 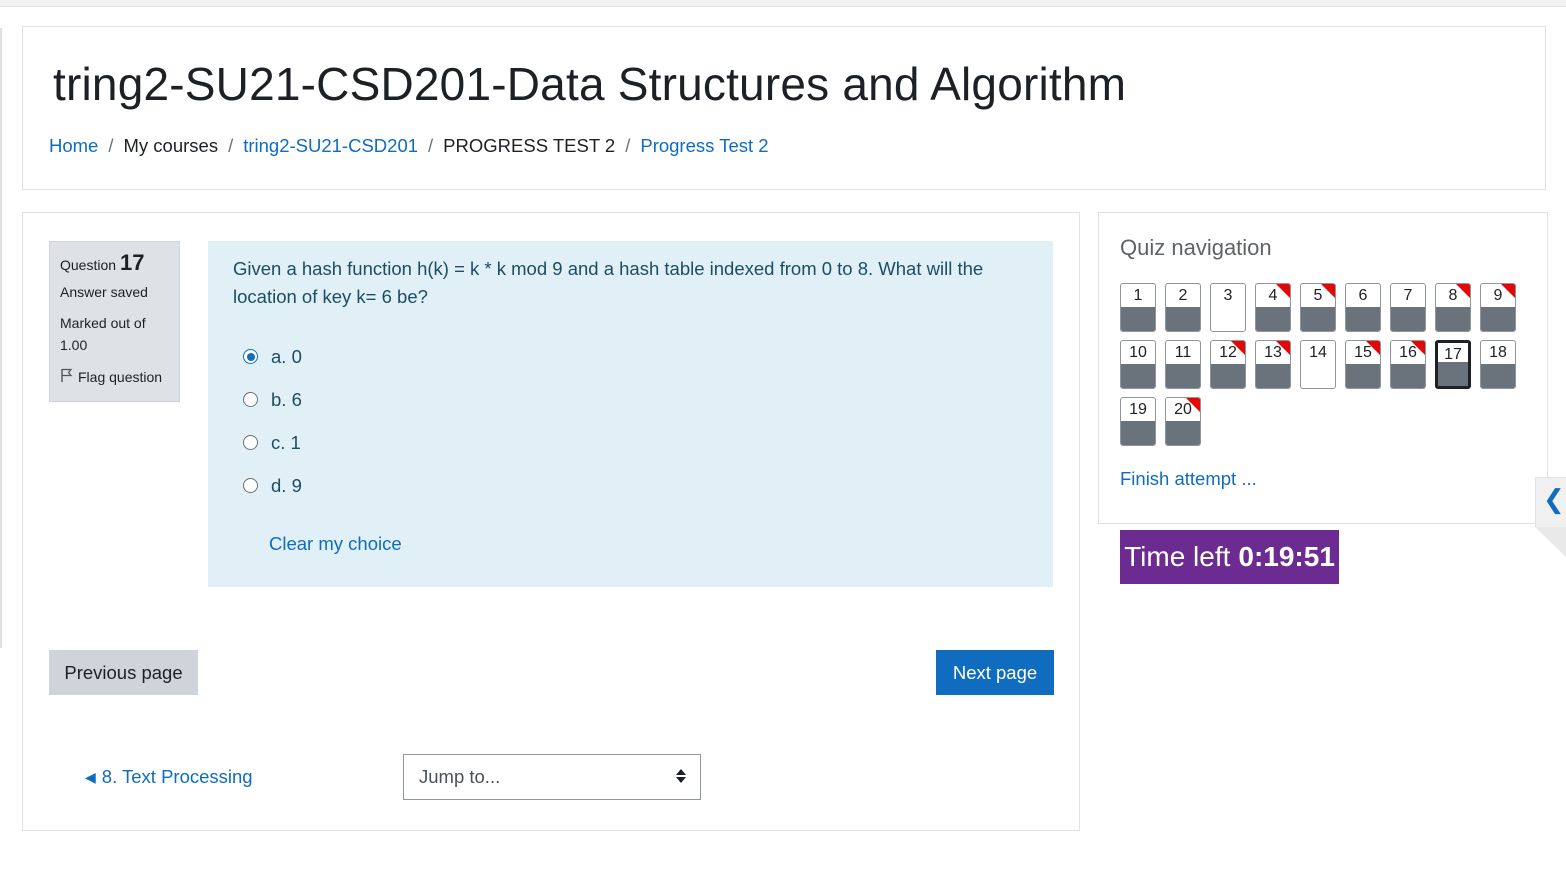 I want to click on flag-question-label: Flag question, so click(x=120, y=377).